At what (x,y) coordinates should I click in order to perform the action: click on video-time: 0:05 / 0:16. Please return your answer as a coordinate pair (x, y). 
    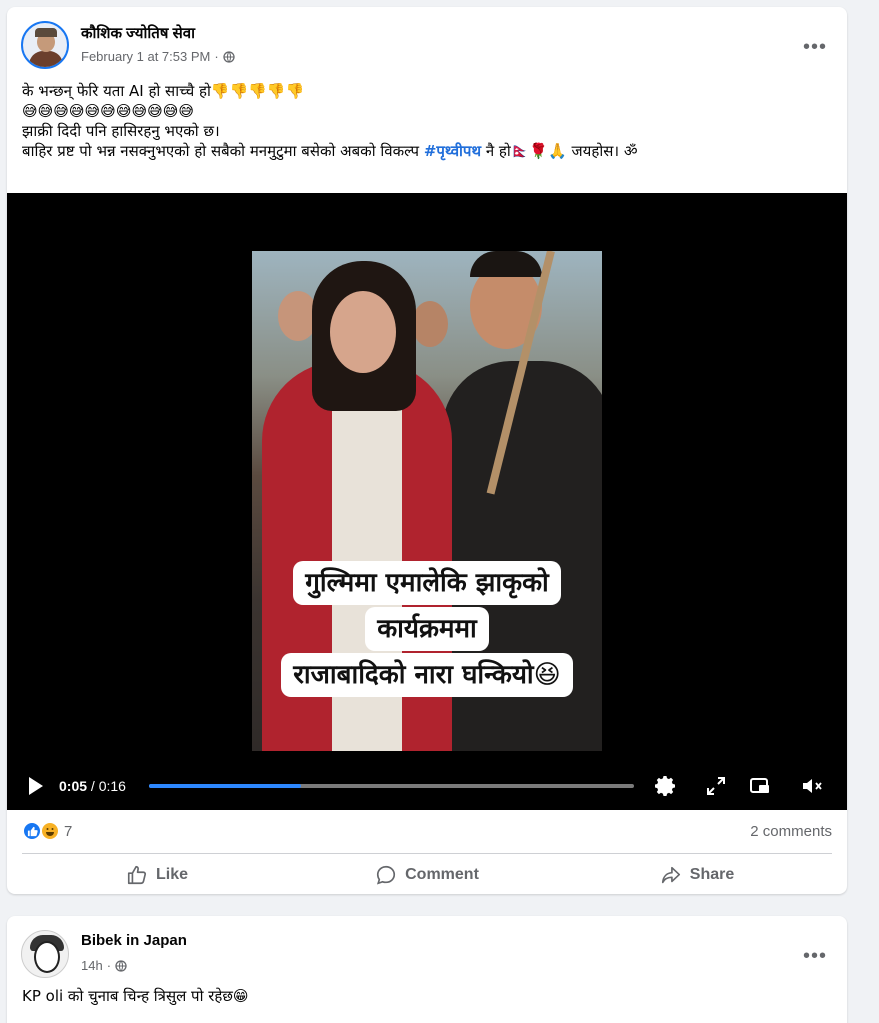
    Looking at the image, I should click on (92, 786).